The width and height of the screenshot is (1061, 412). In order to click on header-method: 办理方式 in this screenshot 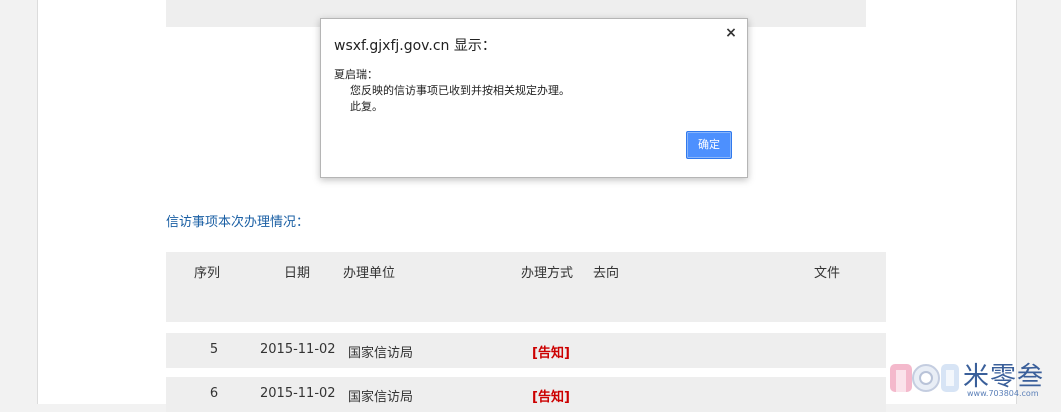, I will do `click(547, 273)`.